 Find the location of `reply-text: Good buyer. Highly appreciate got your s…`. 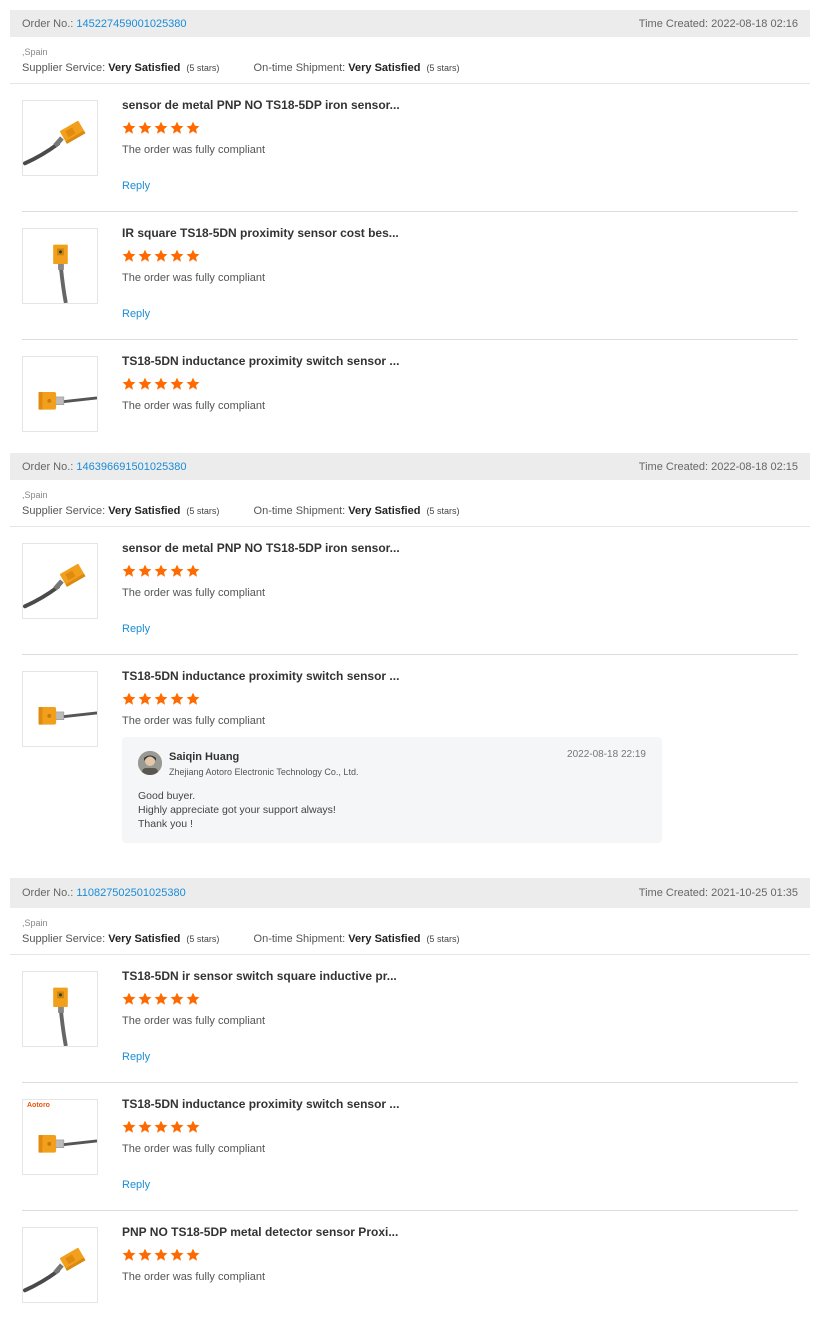

reply-text: Good buyer. Highly appreciate got your s… is located at coordinates (237, 810).